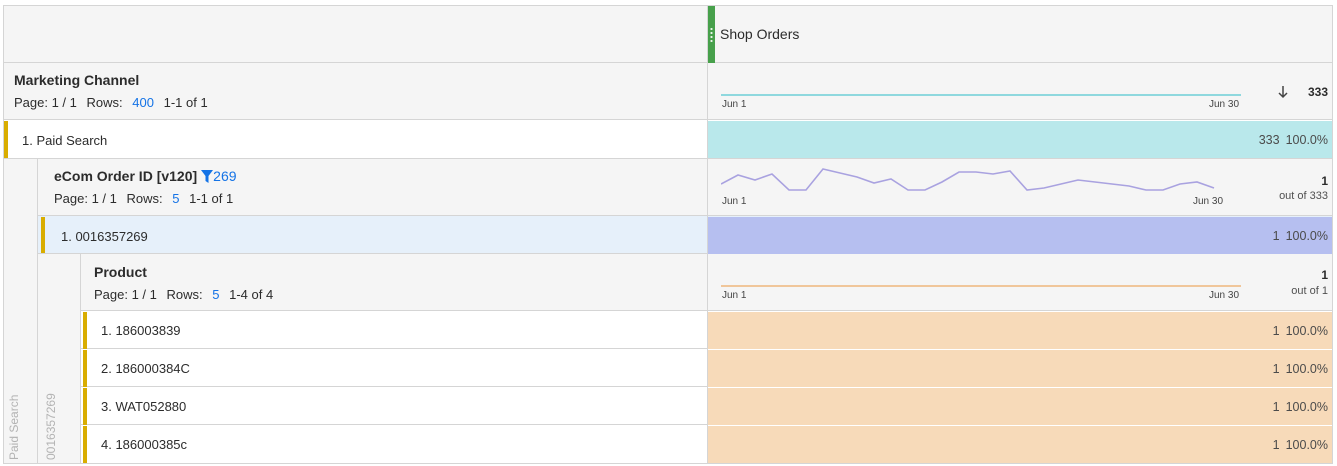  Describe the element at coordinates (981, 286) in the screenshot. I see `sparkline-product` at that location.